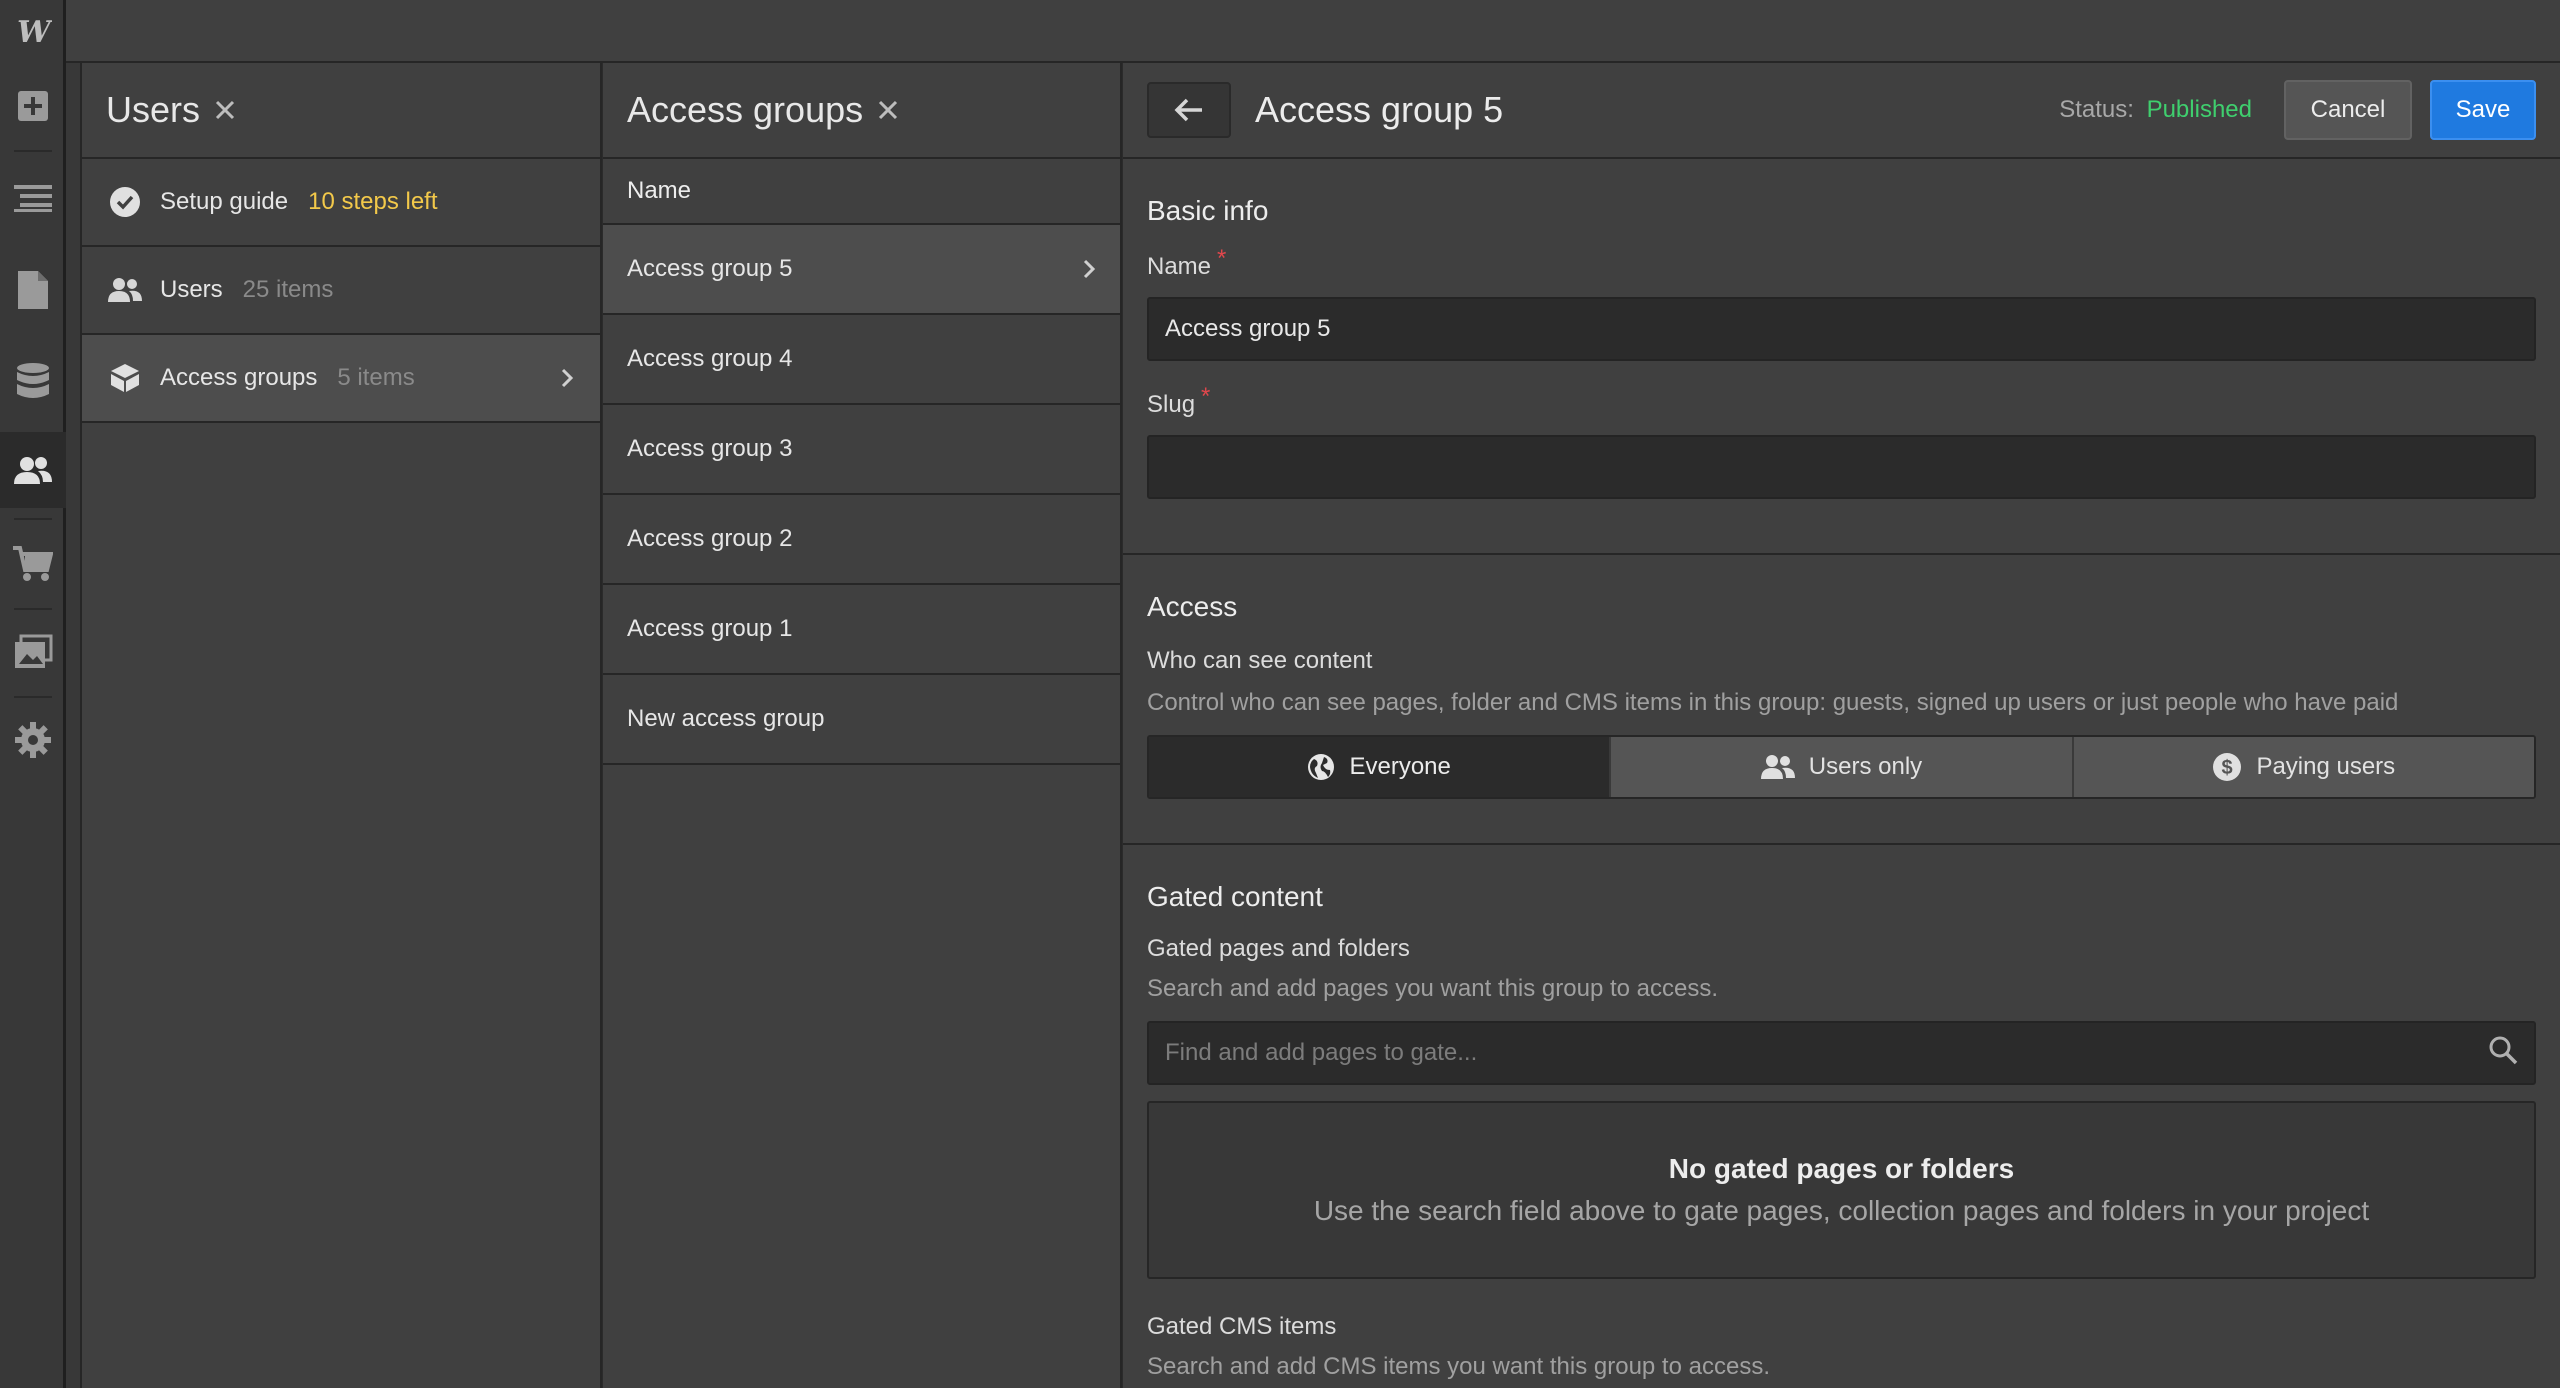  Describe the element at coordinates (2503, 1053) in the screenshot. I see `search-icon` at that location.